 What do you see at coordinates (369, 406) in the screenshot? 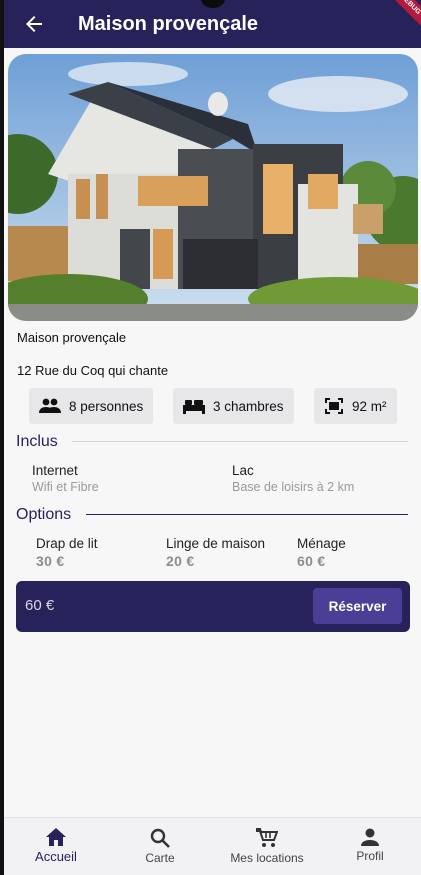
I see `feature-label: 92 m²` at bounding box center [369, 406].